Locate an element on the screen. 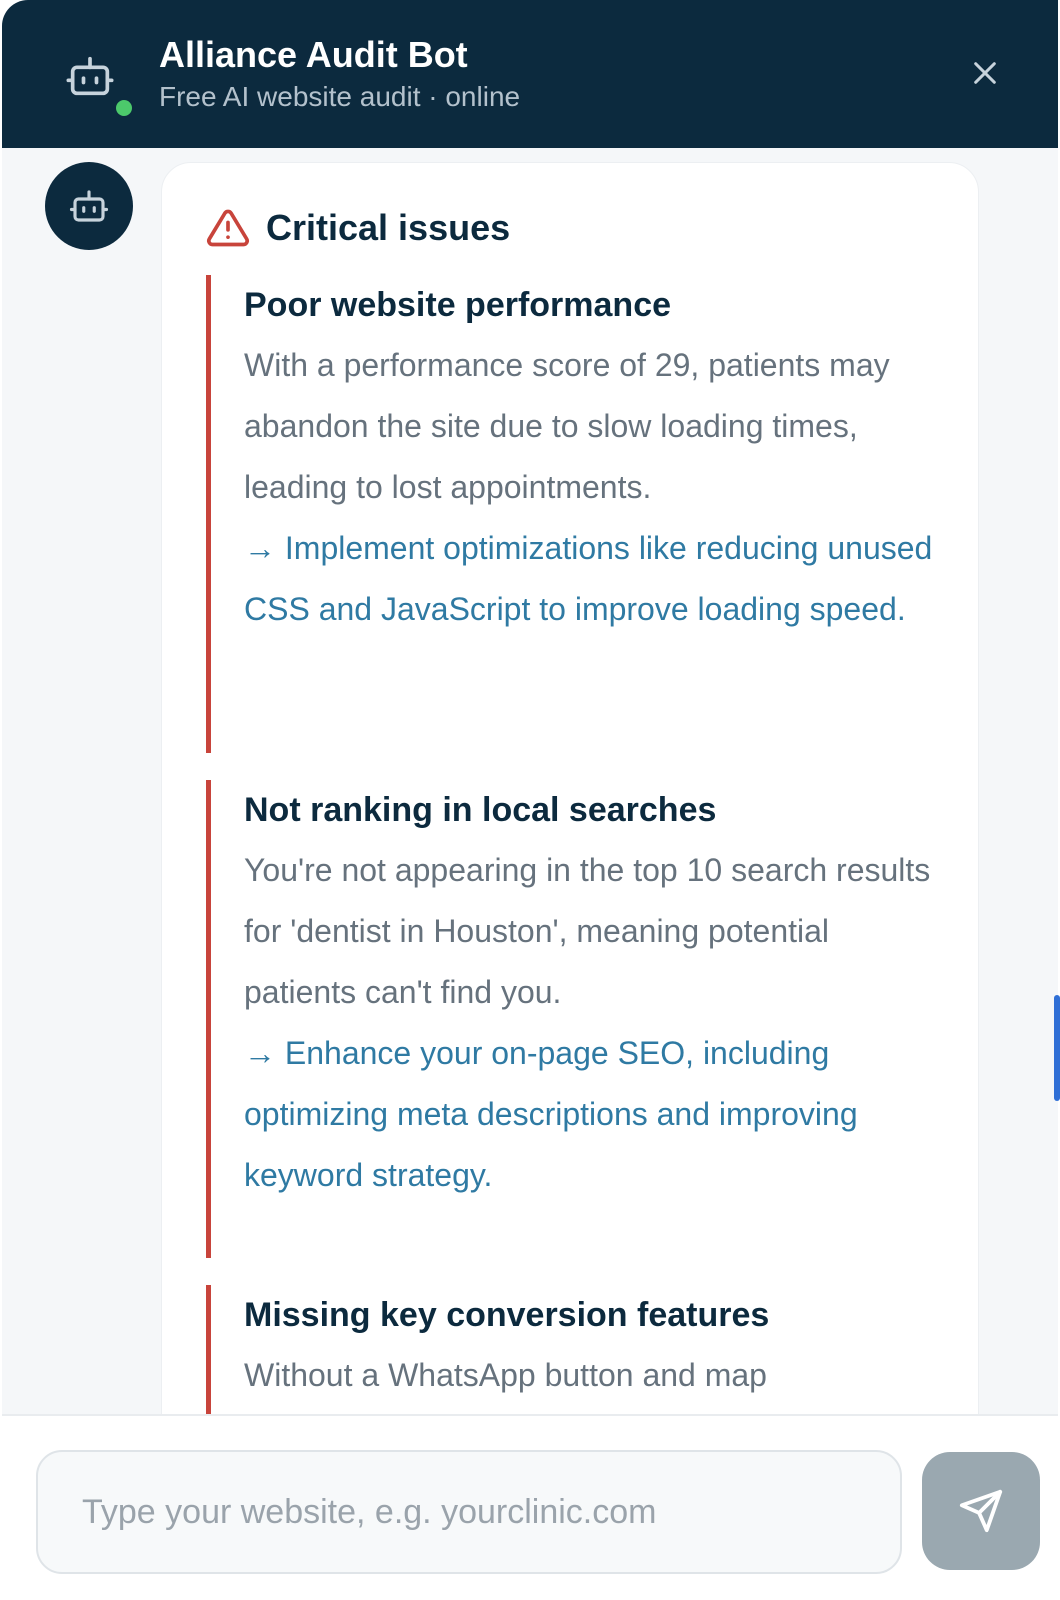  chat-title: Alliance Audit Bot is located at coordinates (313, 54).